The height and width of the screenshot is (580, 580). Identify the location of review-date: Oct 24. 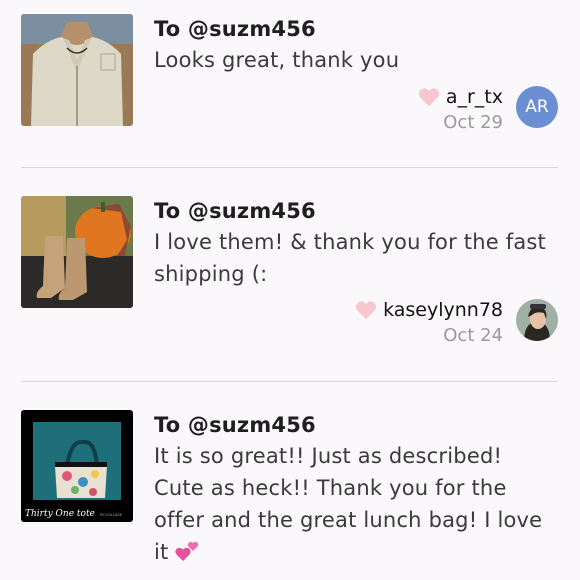
(473, 335).